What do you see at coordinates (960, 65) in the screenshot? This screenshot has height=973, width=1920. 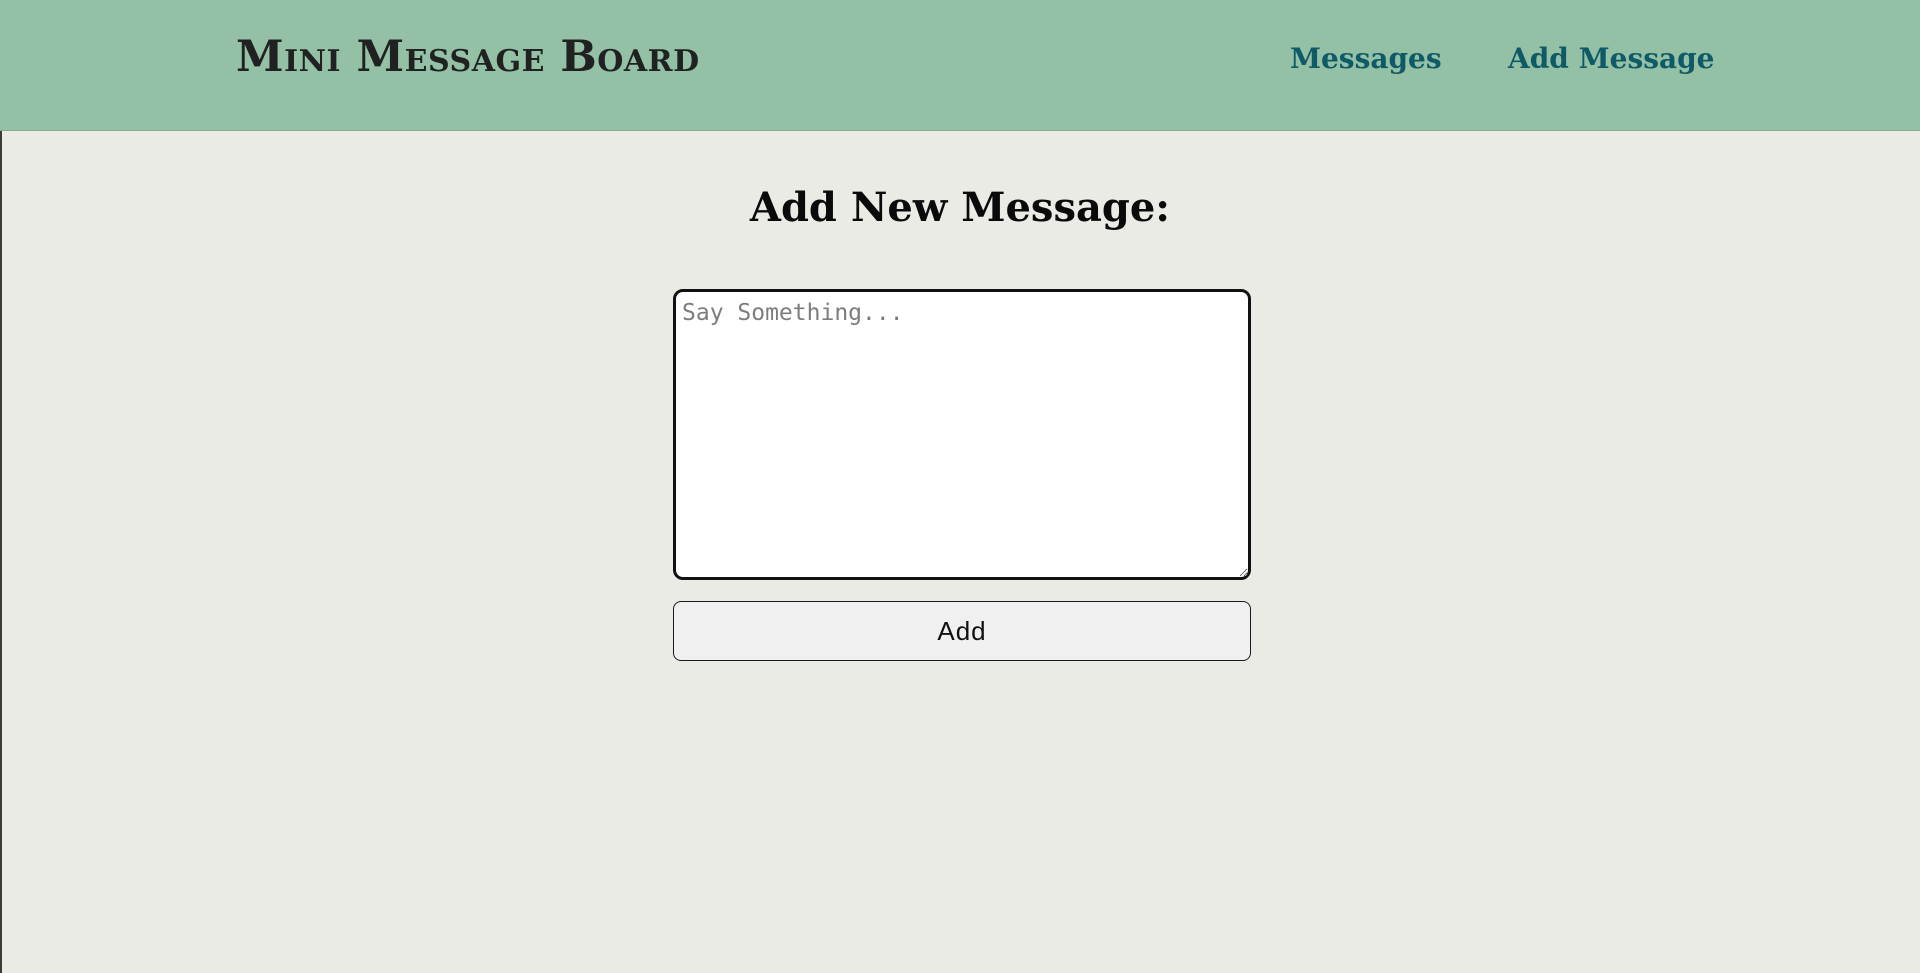 I see `site-header: Mini Message Board Messages Add Message` at bounding box center [960, 65].